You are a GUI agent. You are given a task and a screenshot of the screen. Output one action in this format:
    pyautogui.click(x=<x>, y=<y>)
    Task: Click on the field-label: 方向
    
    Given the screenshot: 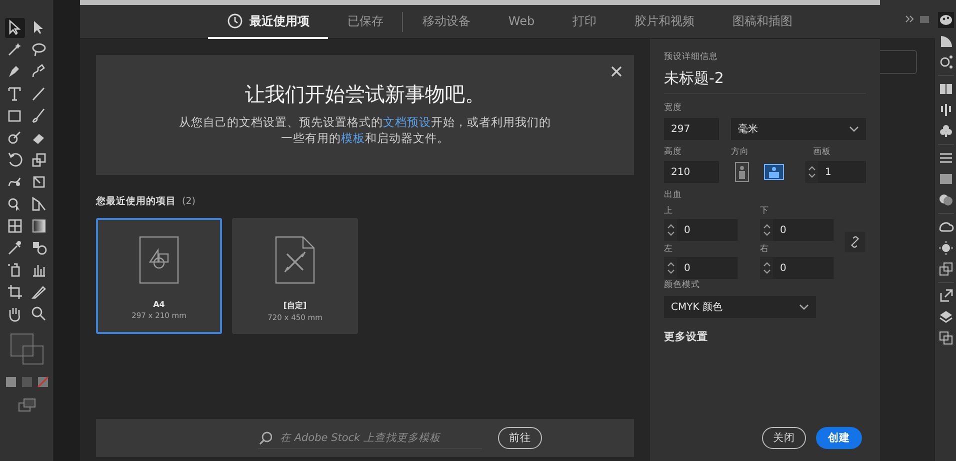 What is the action you would take?
    pyautogui.click(x=740, y=152)
    